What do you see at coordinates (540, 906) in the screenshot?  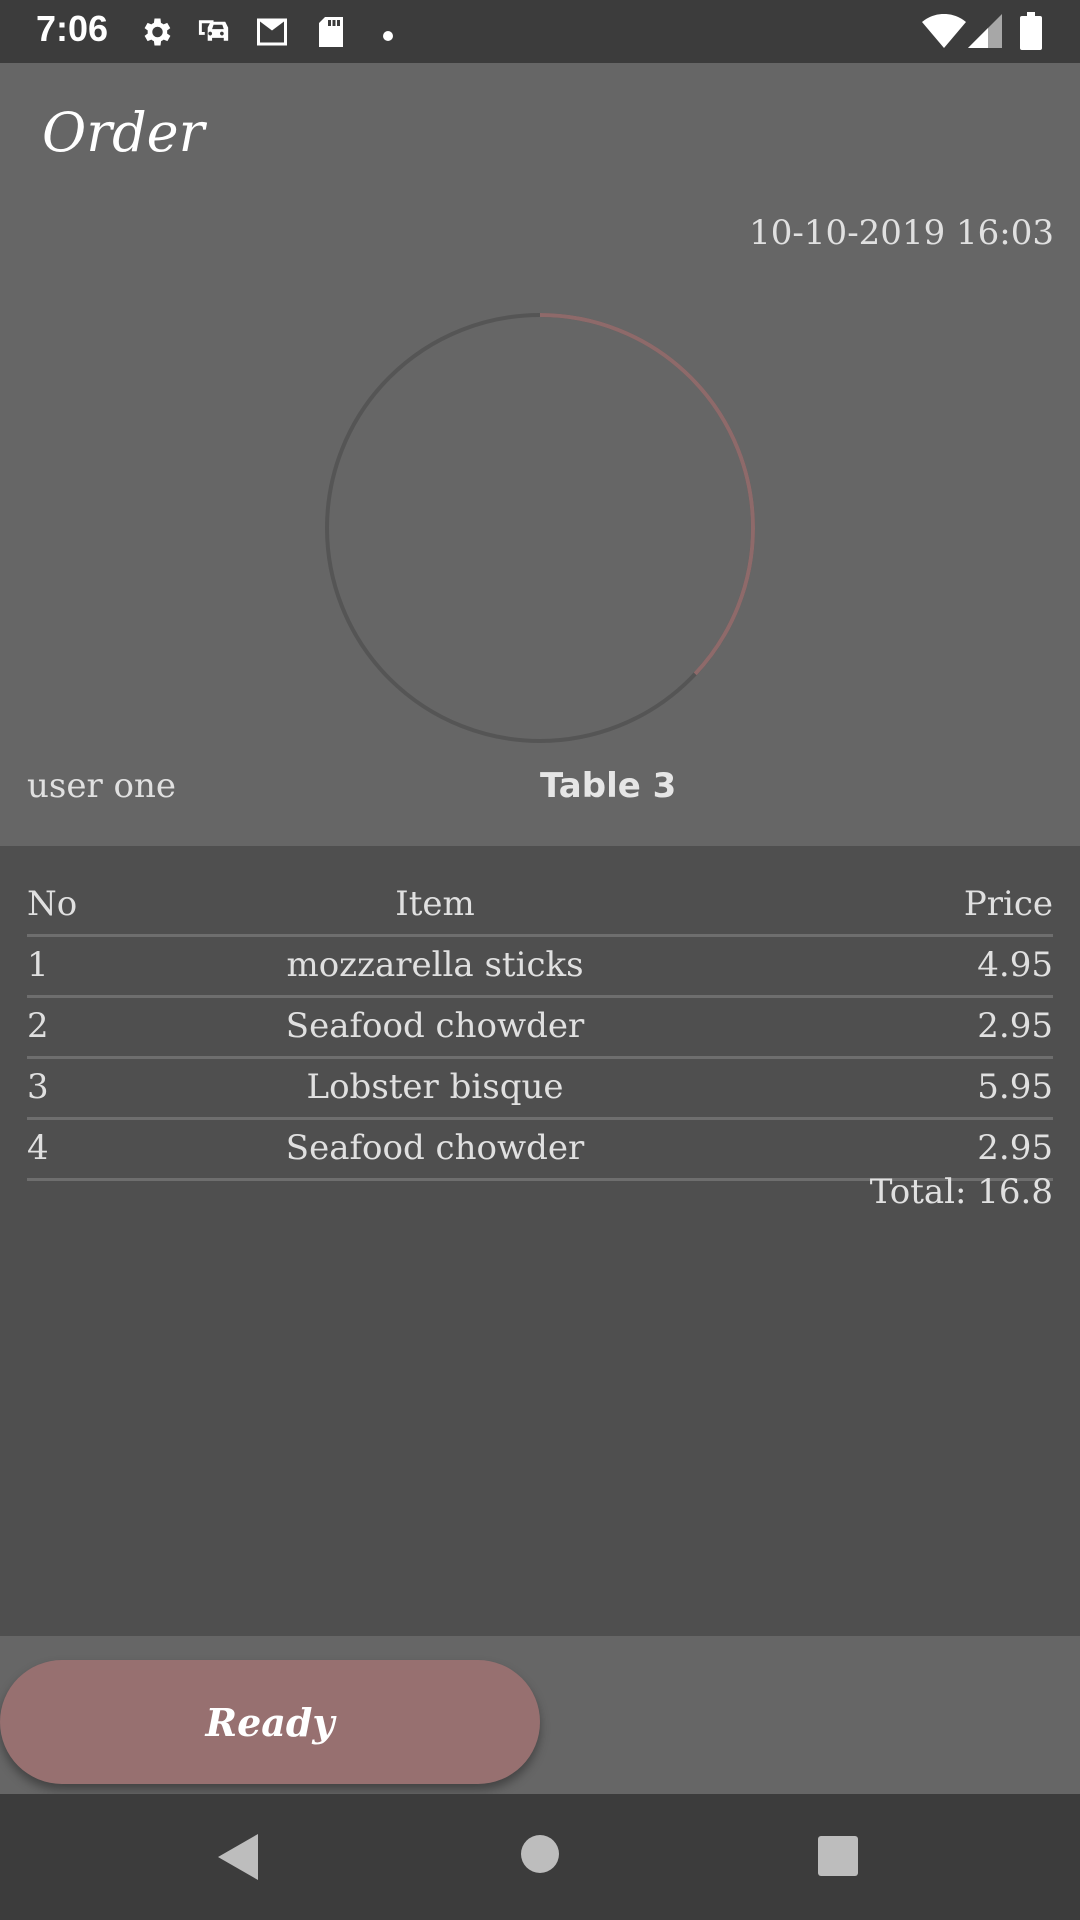 I see `table-header-row: No Item Price` at bounding box center [540, 906].